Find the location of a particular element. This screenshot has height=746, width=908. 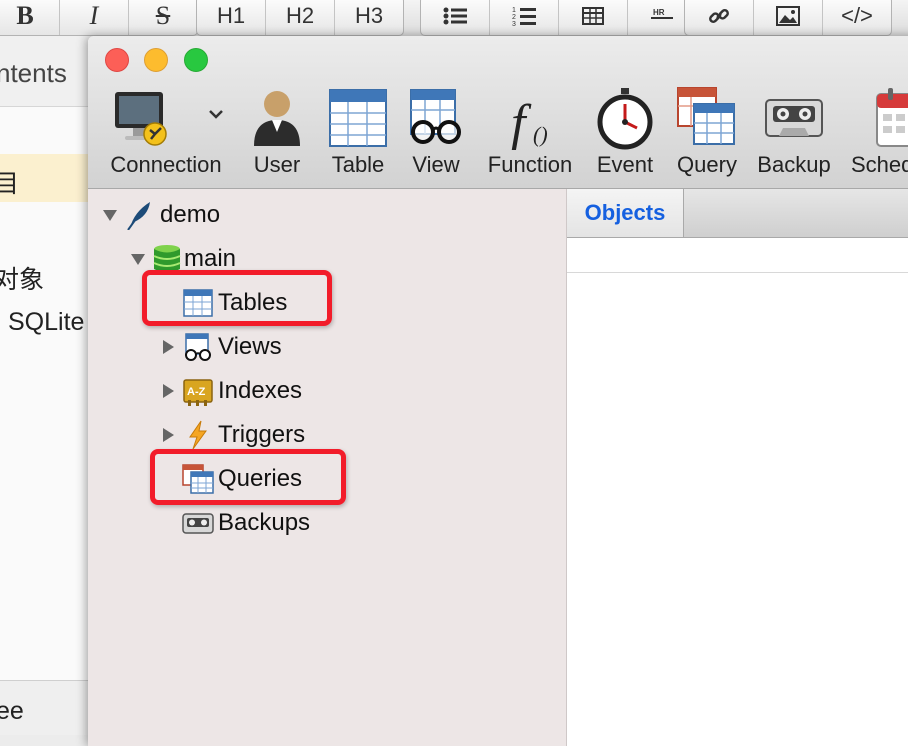

svg-text: A-Z is located at coordinates (196, 392).